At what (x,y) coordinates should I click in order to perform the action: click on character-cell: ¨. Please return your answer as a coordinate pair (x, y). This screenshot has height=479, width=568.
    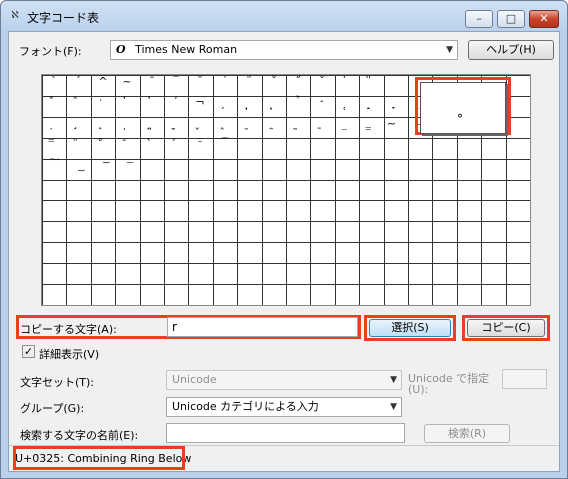
    Looking at the image, I should click on (249, 85).